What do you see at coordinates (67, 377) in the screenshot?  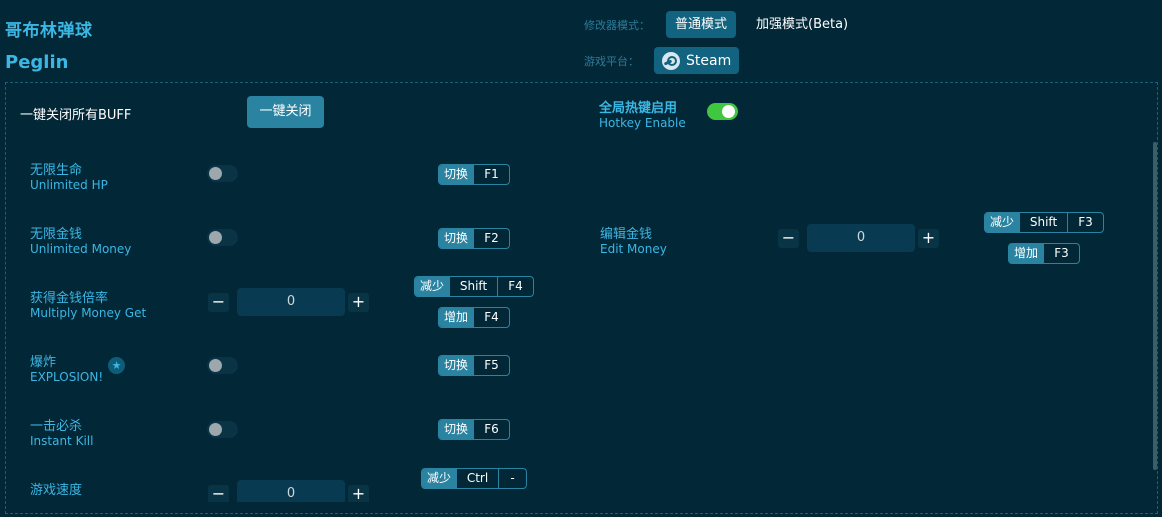 I see `cheat-label-en: EXPLOSION!` at bounding box center [67, 377].